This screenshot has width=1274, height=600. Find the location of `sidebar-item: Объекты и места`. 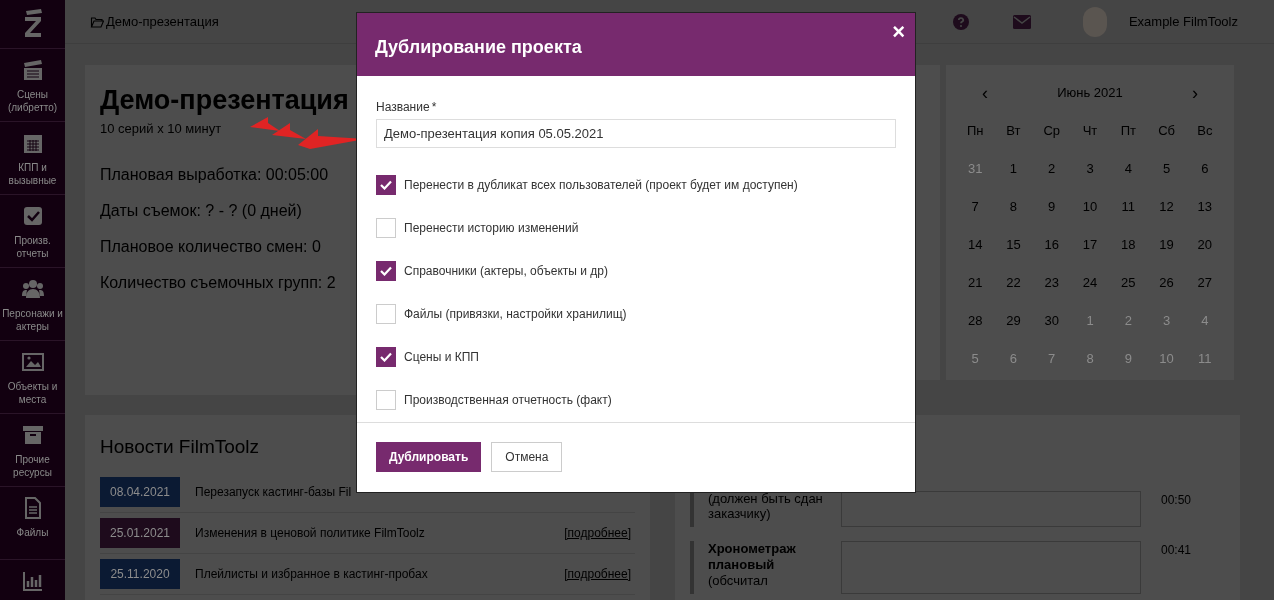

sidebar-item: Объекты и места is located at coordinates (32, 376).